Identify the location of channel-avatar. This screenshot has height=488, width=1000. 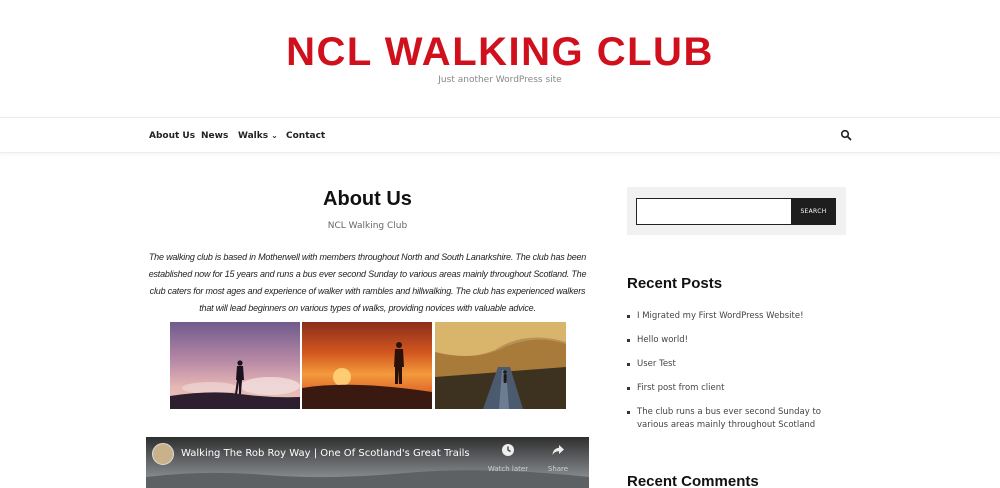
(163, 454).